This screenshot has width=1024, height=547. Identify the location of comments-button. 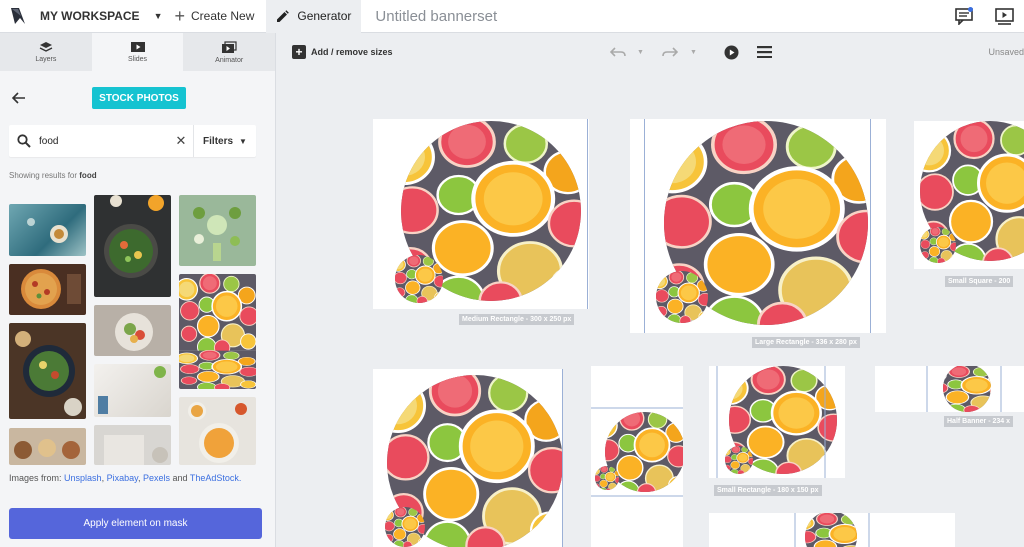
(964, 16).